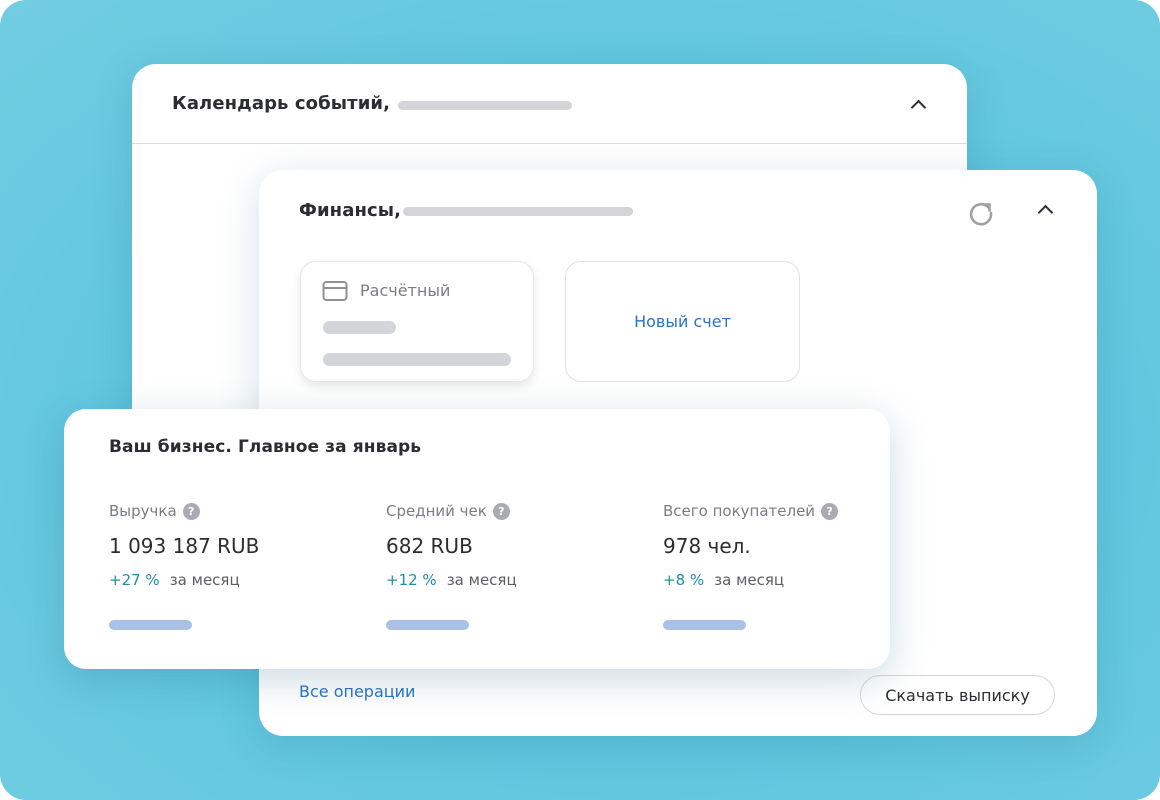 Image resolution: width=1160 pixels, height=800 pixels. I want to click on metric-delta-percent: +27 %, so click(134, 580).